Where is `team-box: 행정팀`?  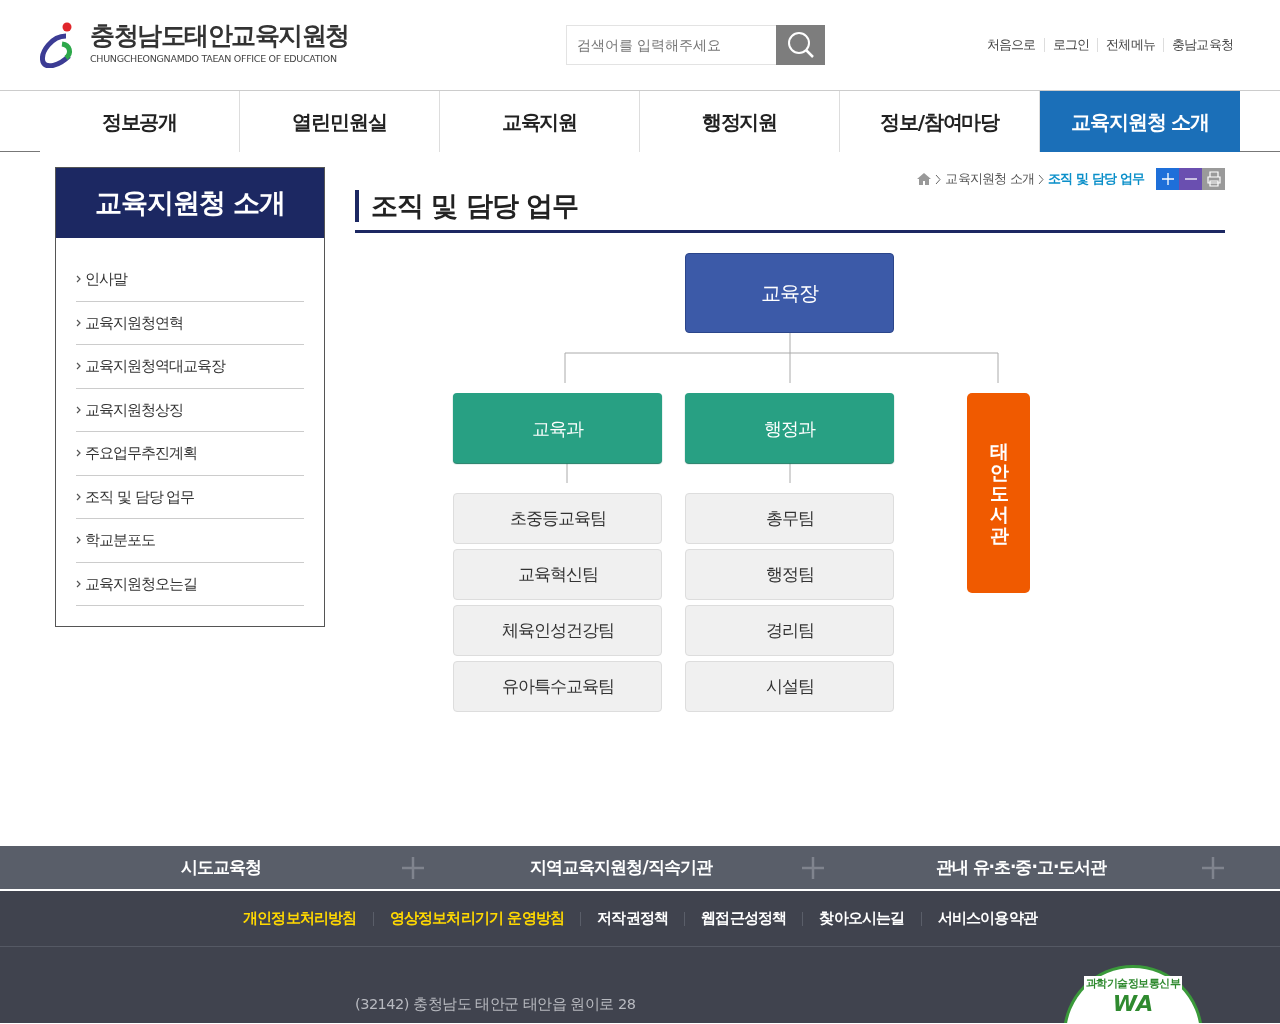 team-box: 행정팀 is located at coordinates (789, 575).